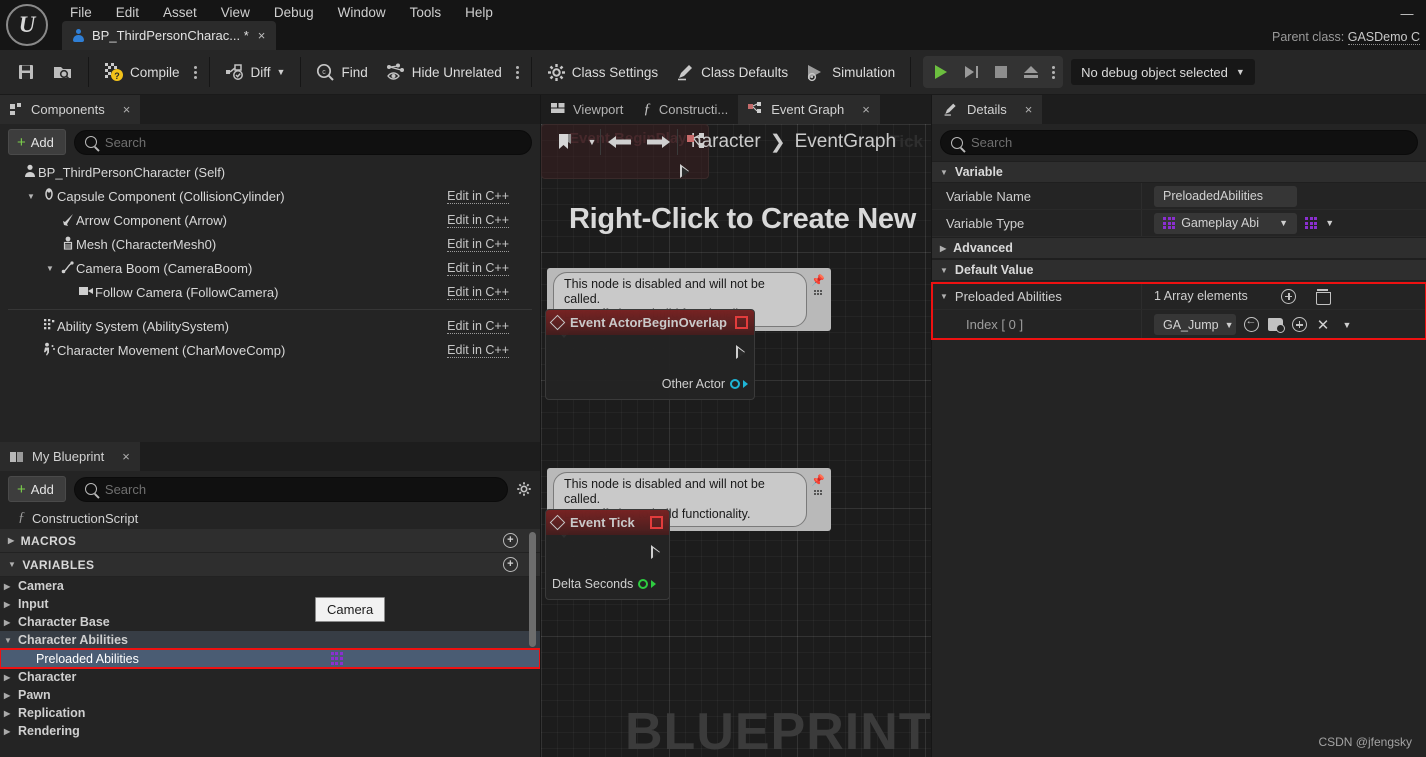 The width and height of the screenshot is (1426, 757). I want to click on class-defaults-button: Class Defaults, so click(732, 72).